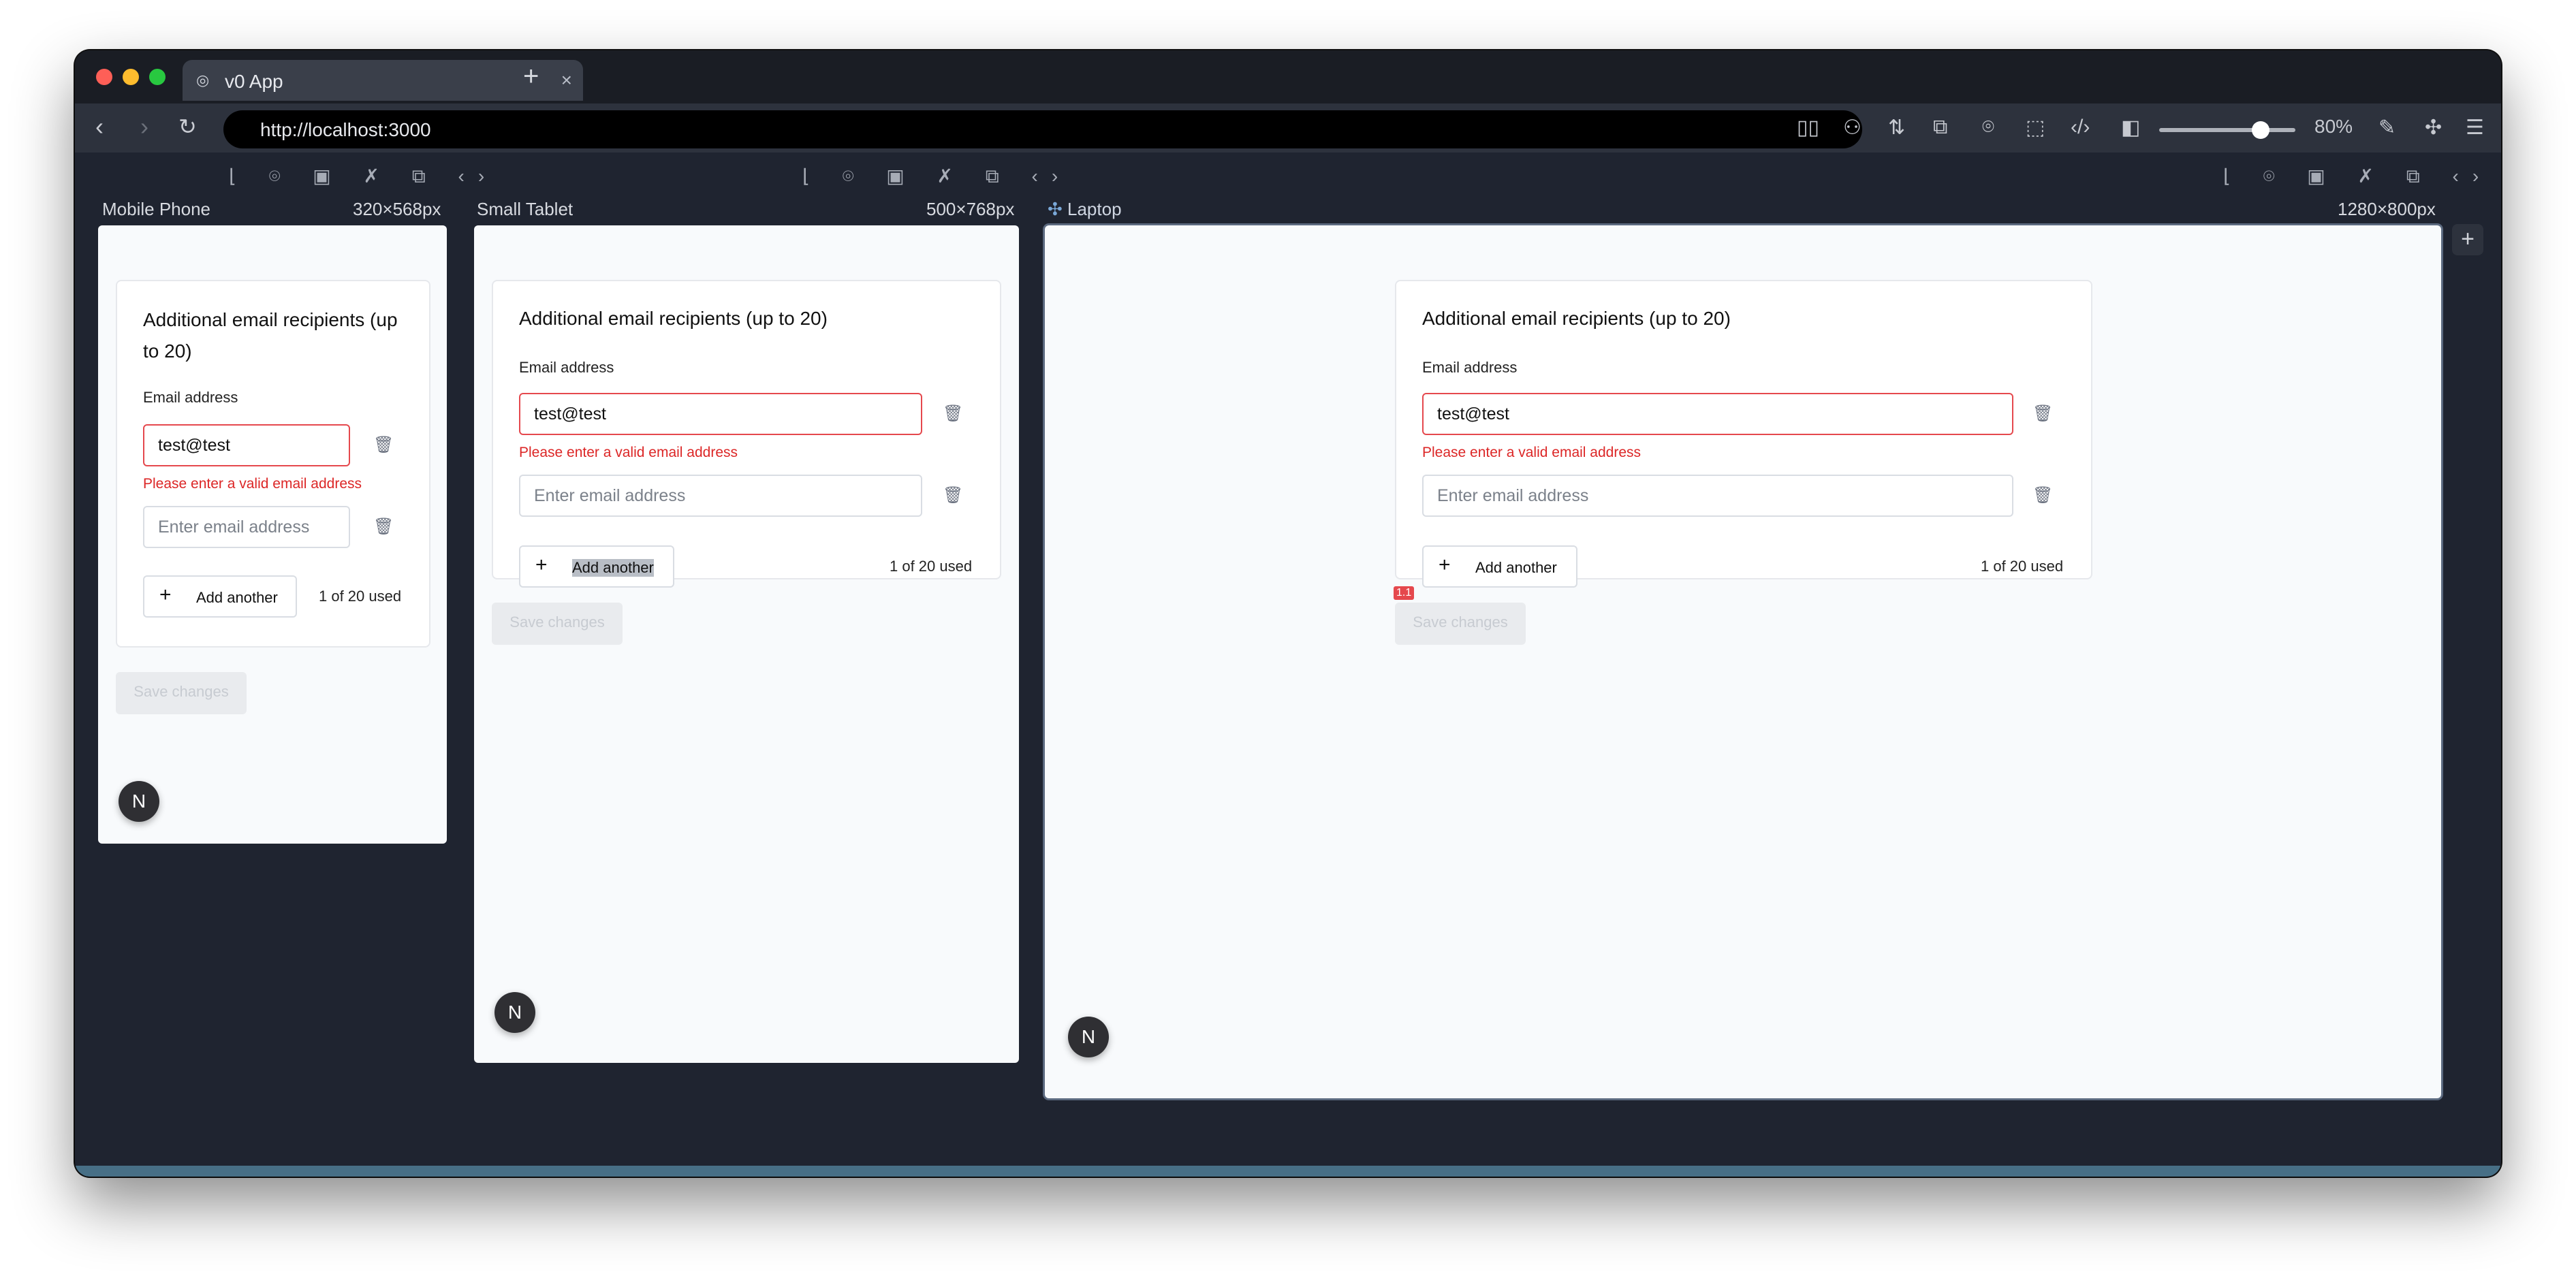 Image resolution: width=2576 pixels, height=1276 pixels. Describe the element at coordinates (2387, 209) in the screenshot. I see `device-size: 1280×800px` at that location.